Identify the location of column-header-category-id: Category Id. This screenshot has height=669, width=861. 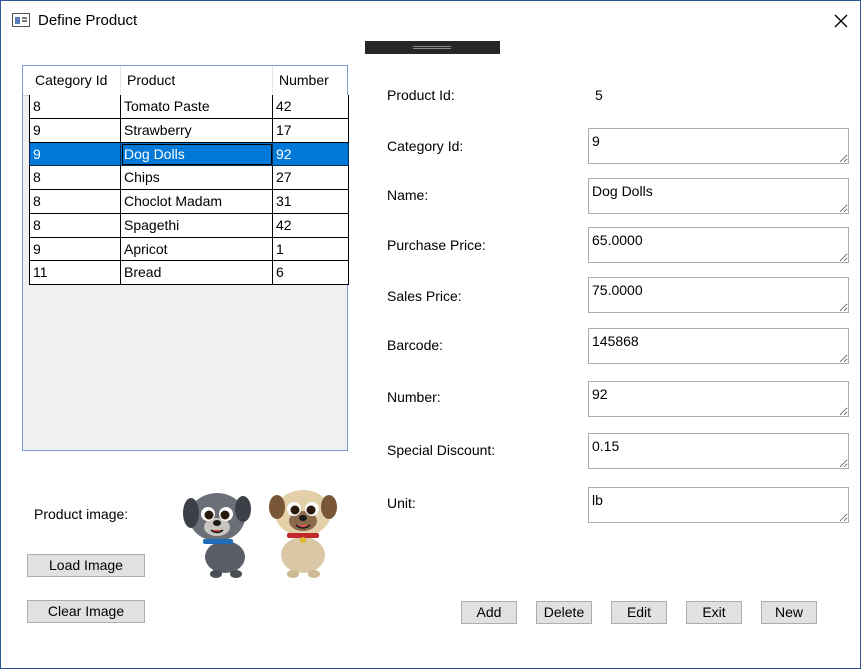
(75, 80).